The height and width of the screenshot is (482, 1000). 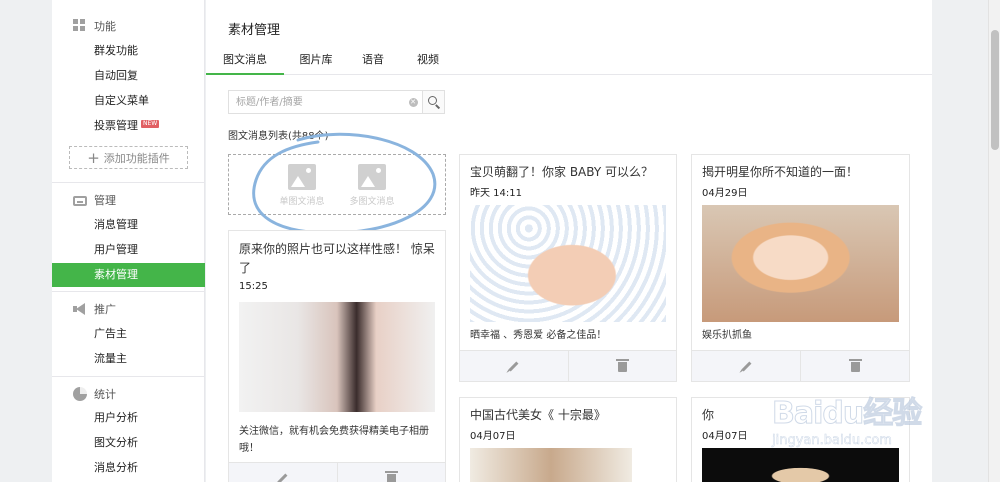 I want to click on new-badge: NEW, so click(x=150, y=124).